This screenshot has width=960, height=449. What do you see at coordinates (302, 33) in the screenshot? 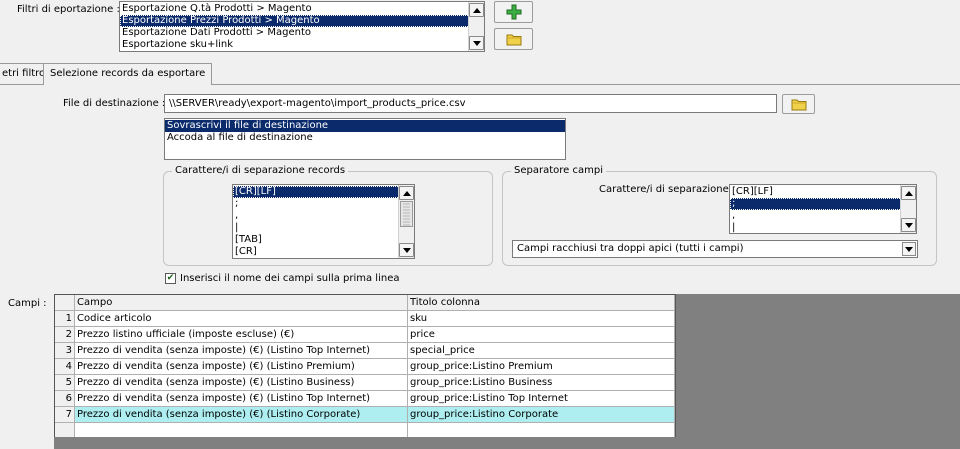
I see `filters-item: Esportazione Dati Prodotti > Magento` at bounding box center [302, 33].